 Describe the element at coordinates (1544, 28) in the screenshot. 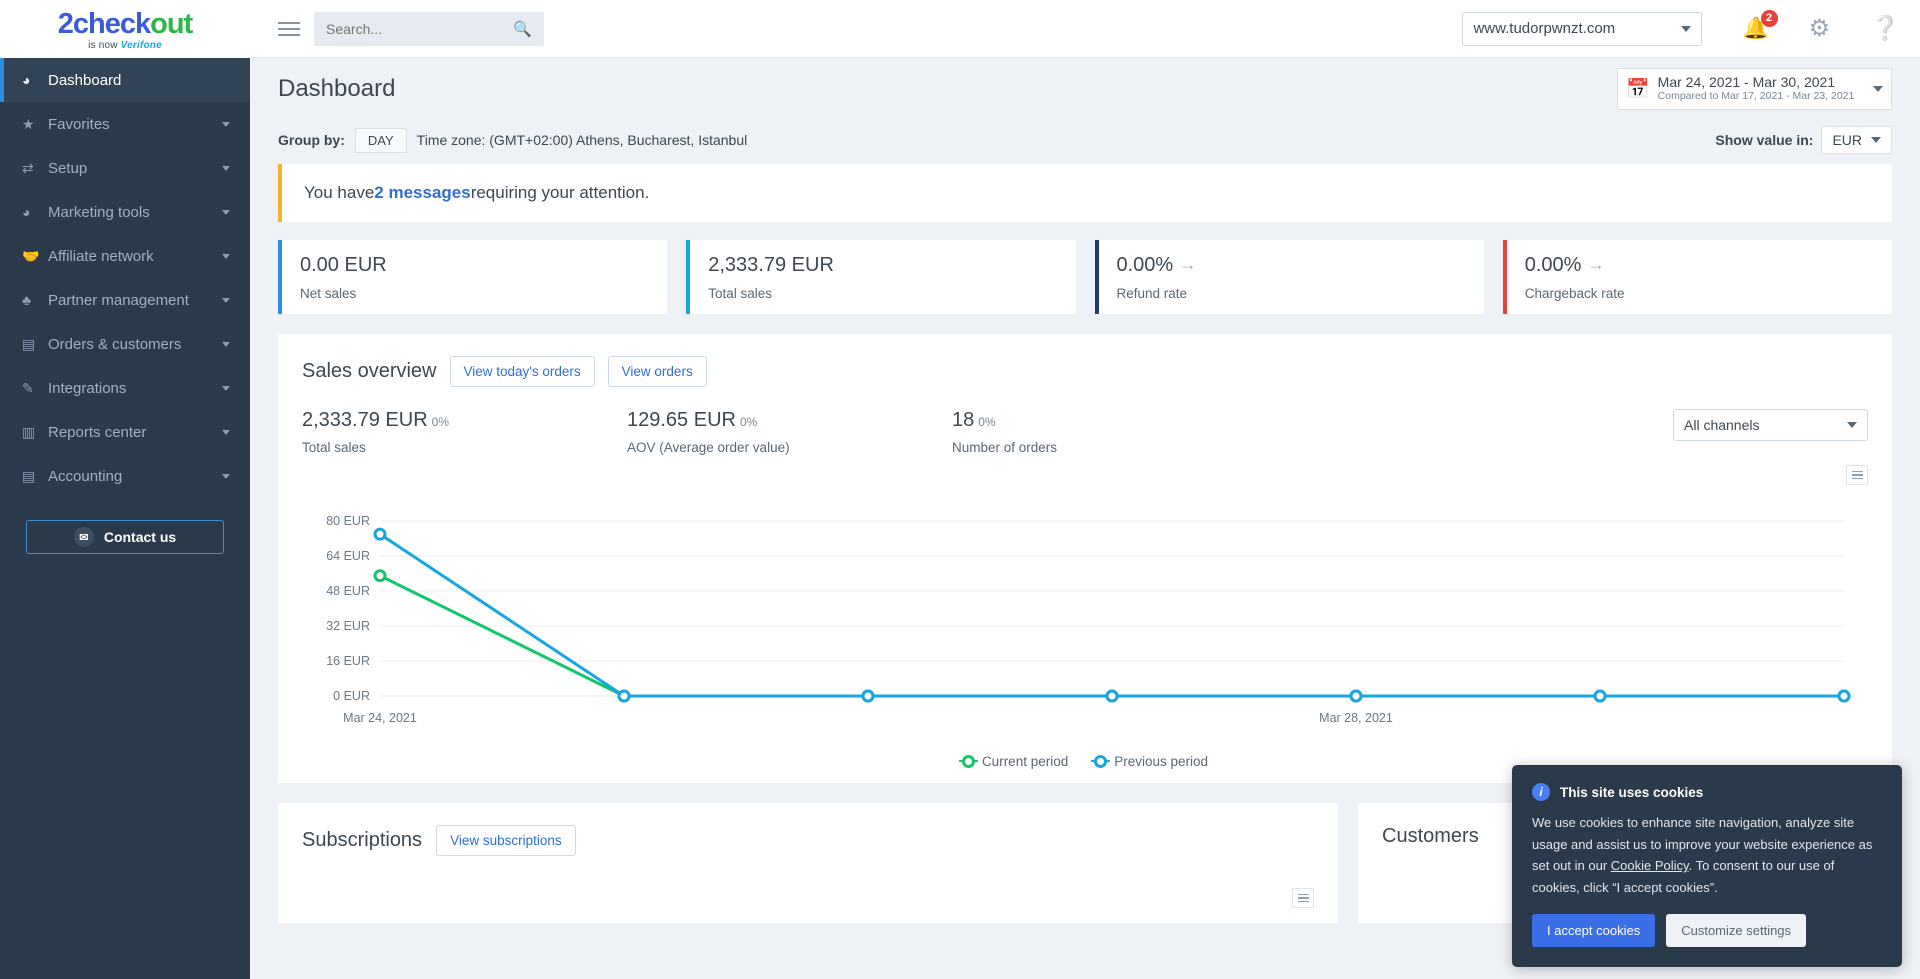

I see `account-label: www.tudorpwnzt.com` at that location.